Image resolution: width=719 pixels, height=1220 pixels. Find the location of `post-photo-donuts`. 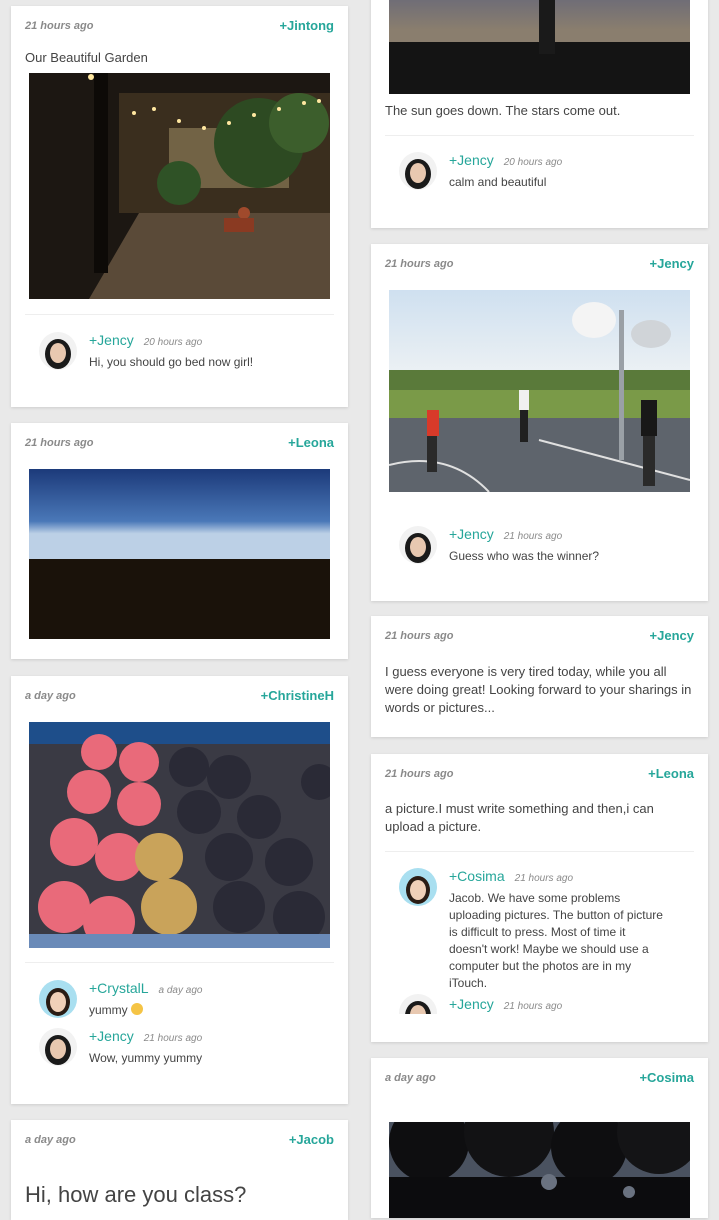

post-photo-donuts is located at coordinates (179, 835).